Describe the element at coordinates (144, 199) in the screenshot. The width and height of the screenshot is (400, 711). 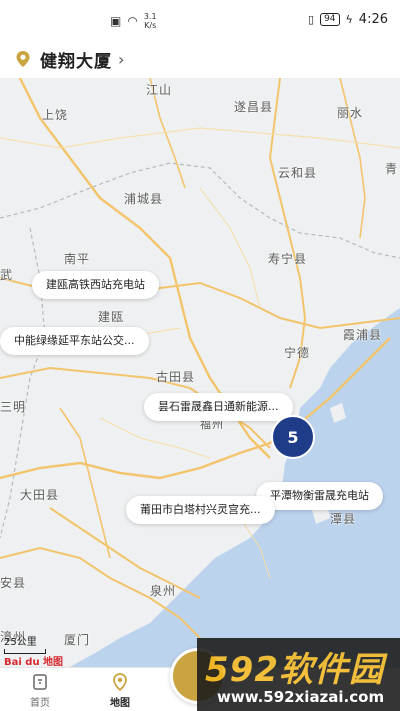
I see `city-label: 浦城县` at that location.